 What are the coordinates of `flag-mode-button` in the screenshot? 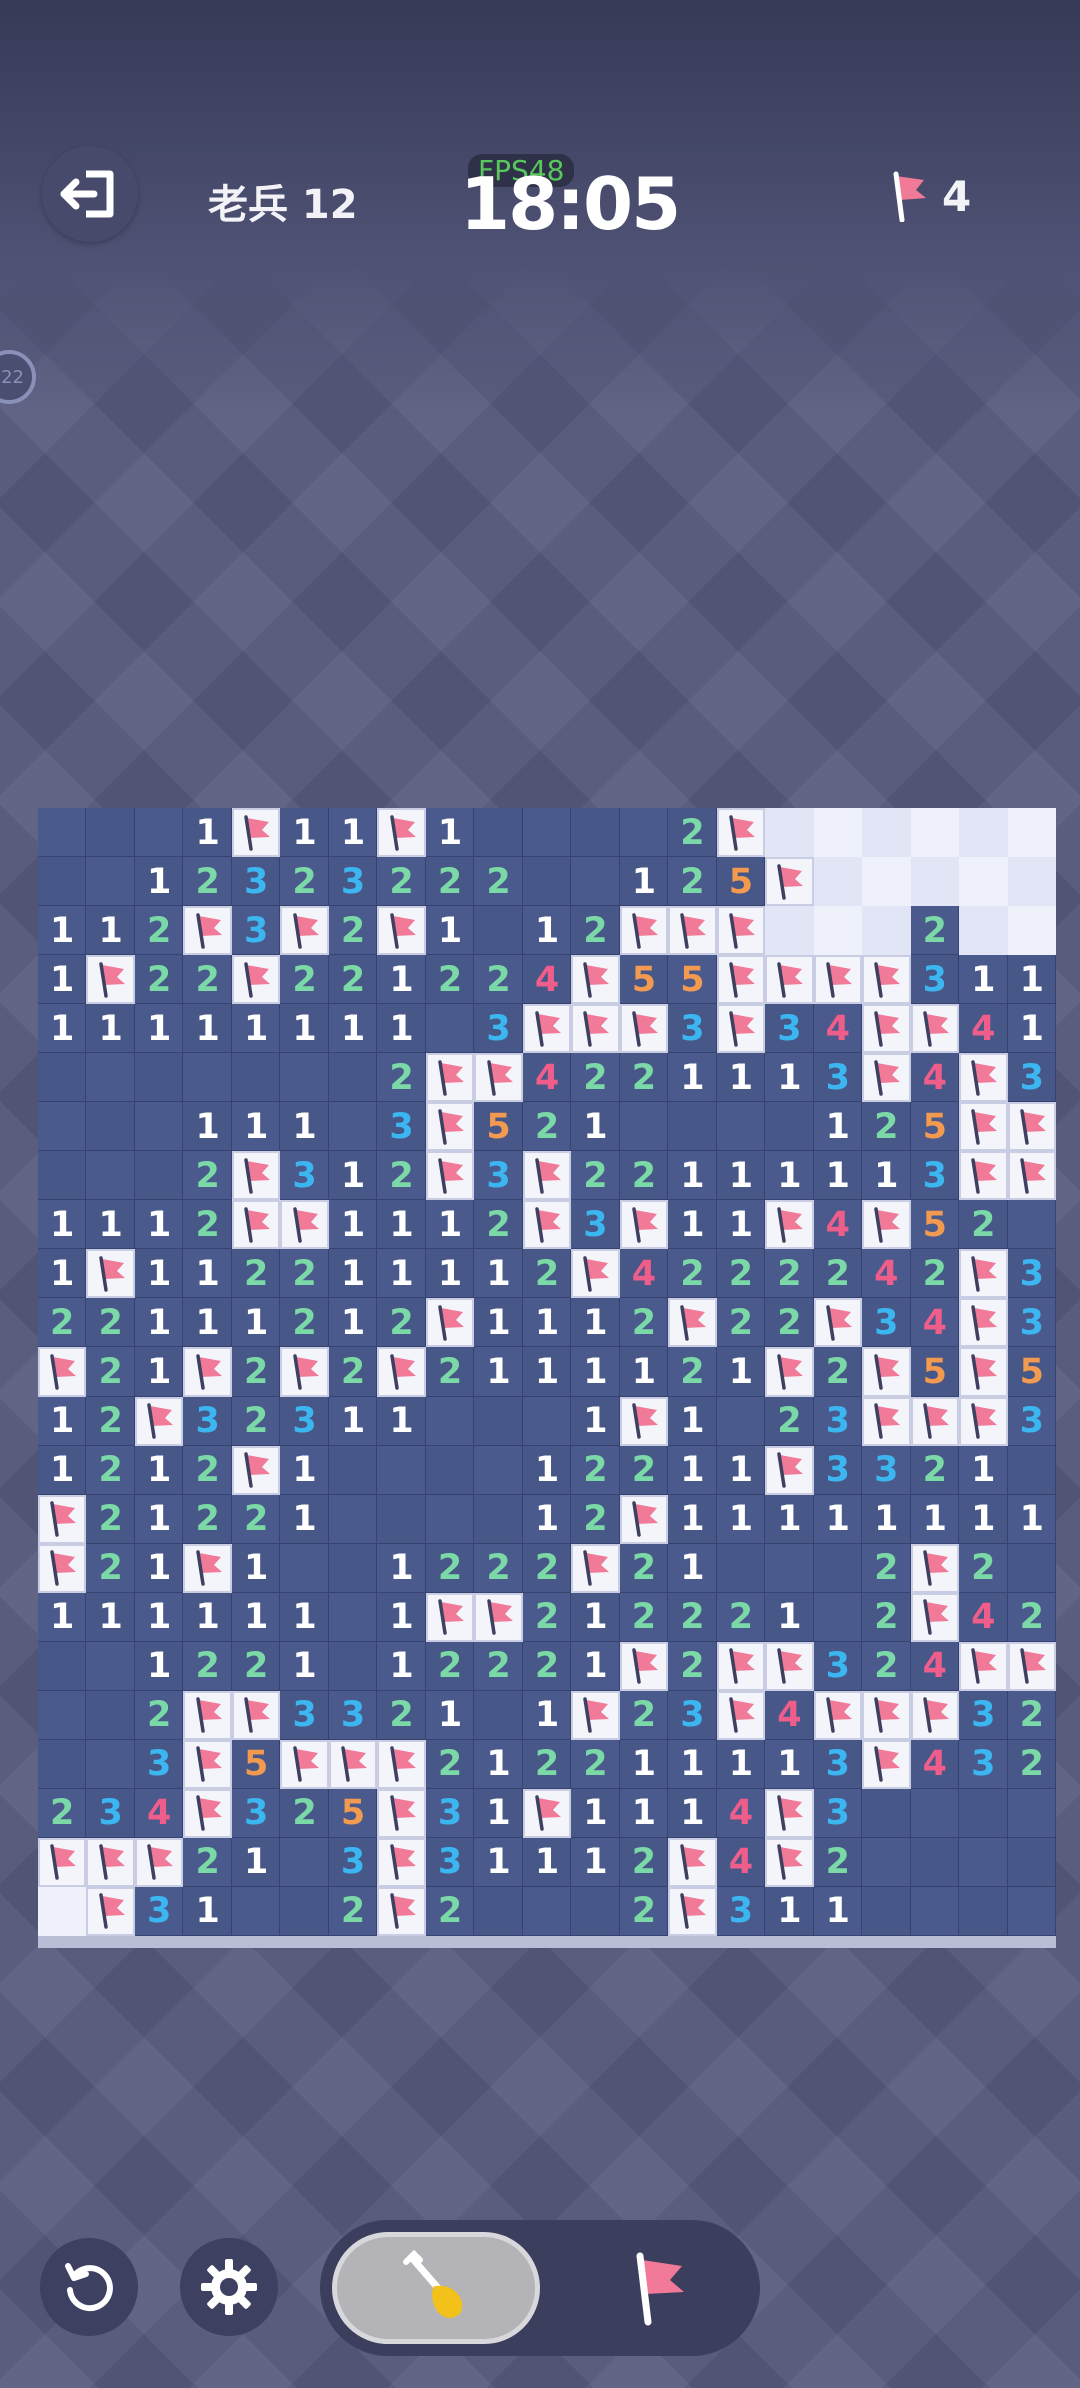 It's located at (660, 2288).